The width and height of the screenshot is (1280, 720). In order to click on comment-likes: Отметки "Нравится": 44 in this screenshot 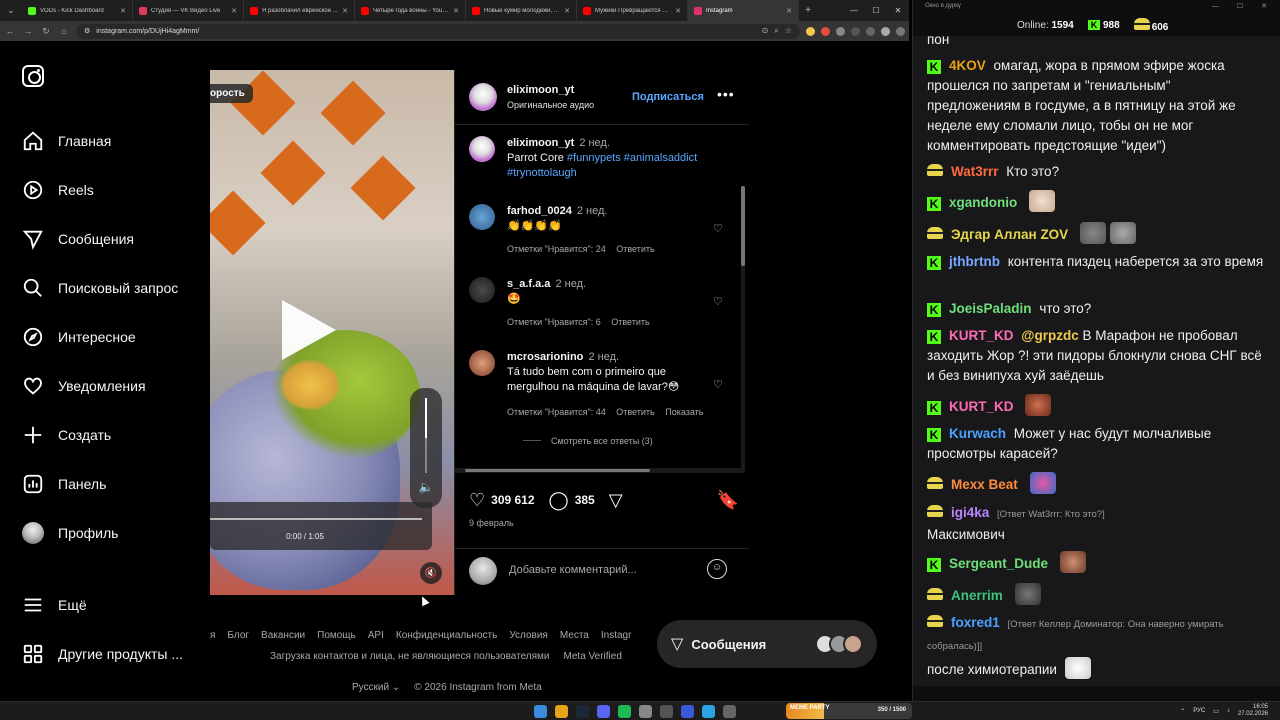, I will do `click(556, 412)`.